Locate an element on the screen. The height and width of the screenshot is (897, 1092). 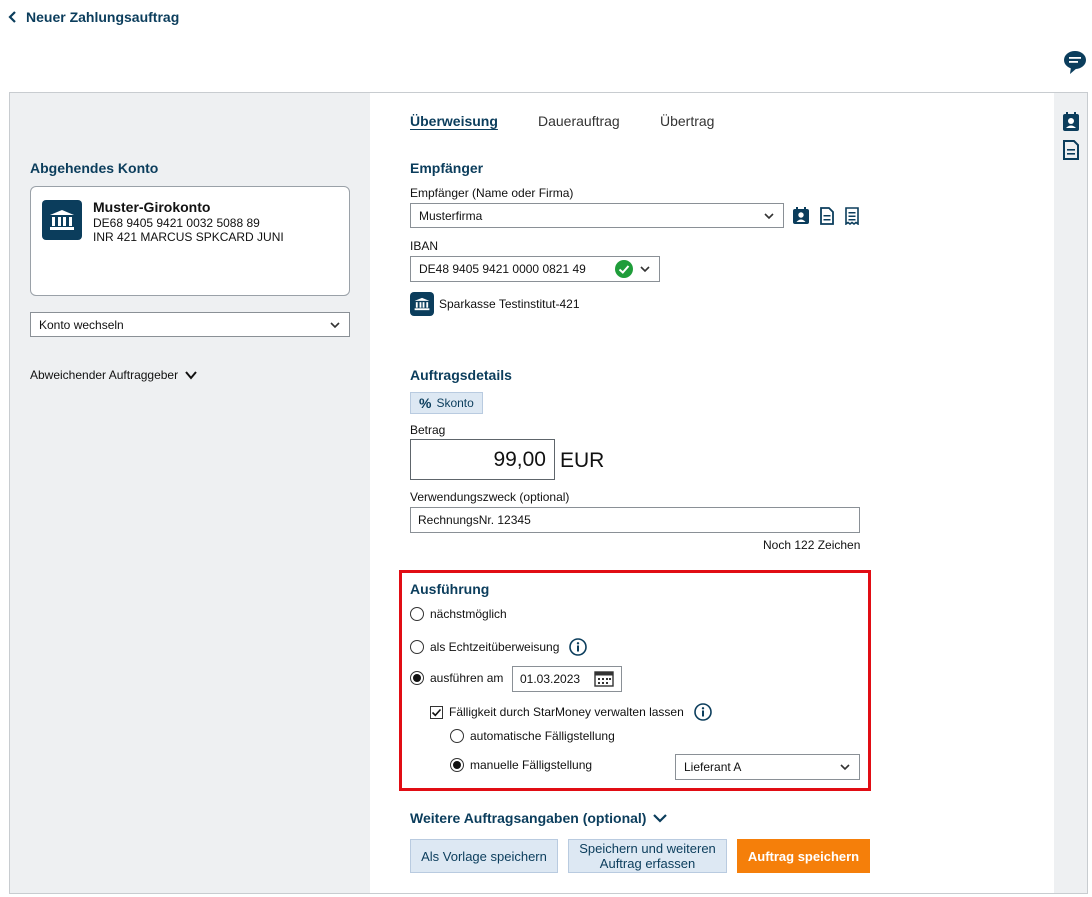
execution-date-input: 01.03.2023 is located at coordinates (567, 679).